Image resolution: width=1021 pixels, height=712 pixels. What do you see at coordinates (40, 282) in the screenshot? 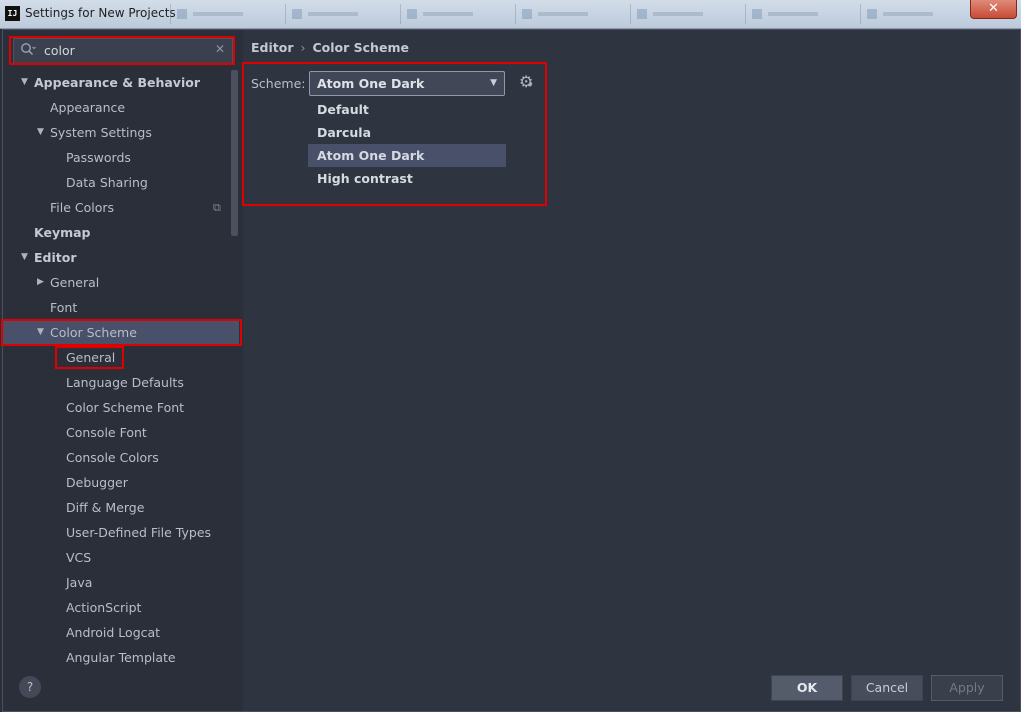
I see `collapsed-arrow-icon: ▶` at bounding box center [40, 282].